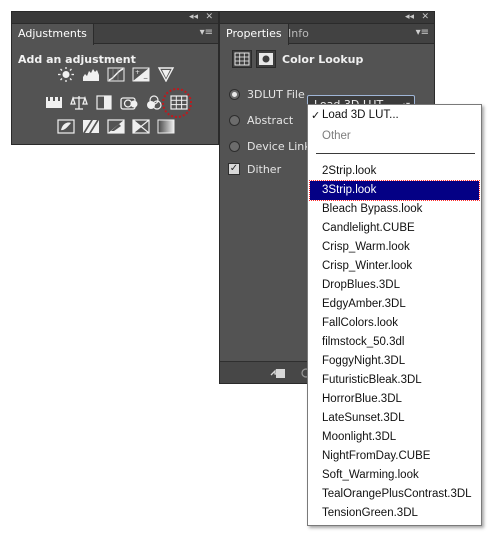  What do you see at coordinates (276, 94) in the screenshot?
I see `radio-3dlut-file-label: 3DLUT File` at bounding box center [276, 94].